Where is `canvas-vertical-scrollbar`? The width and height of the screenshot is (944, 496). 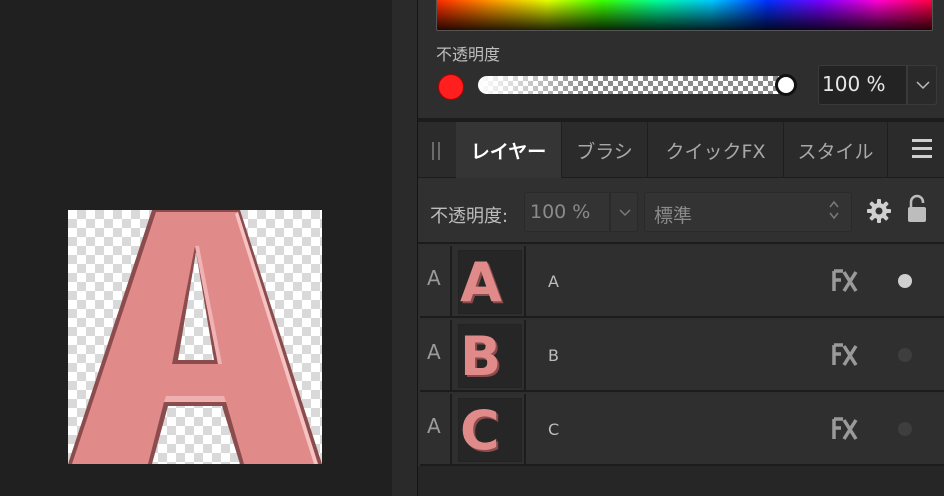
canvas-vertical-scrollbar is located at coordinates (405, 248).